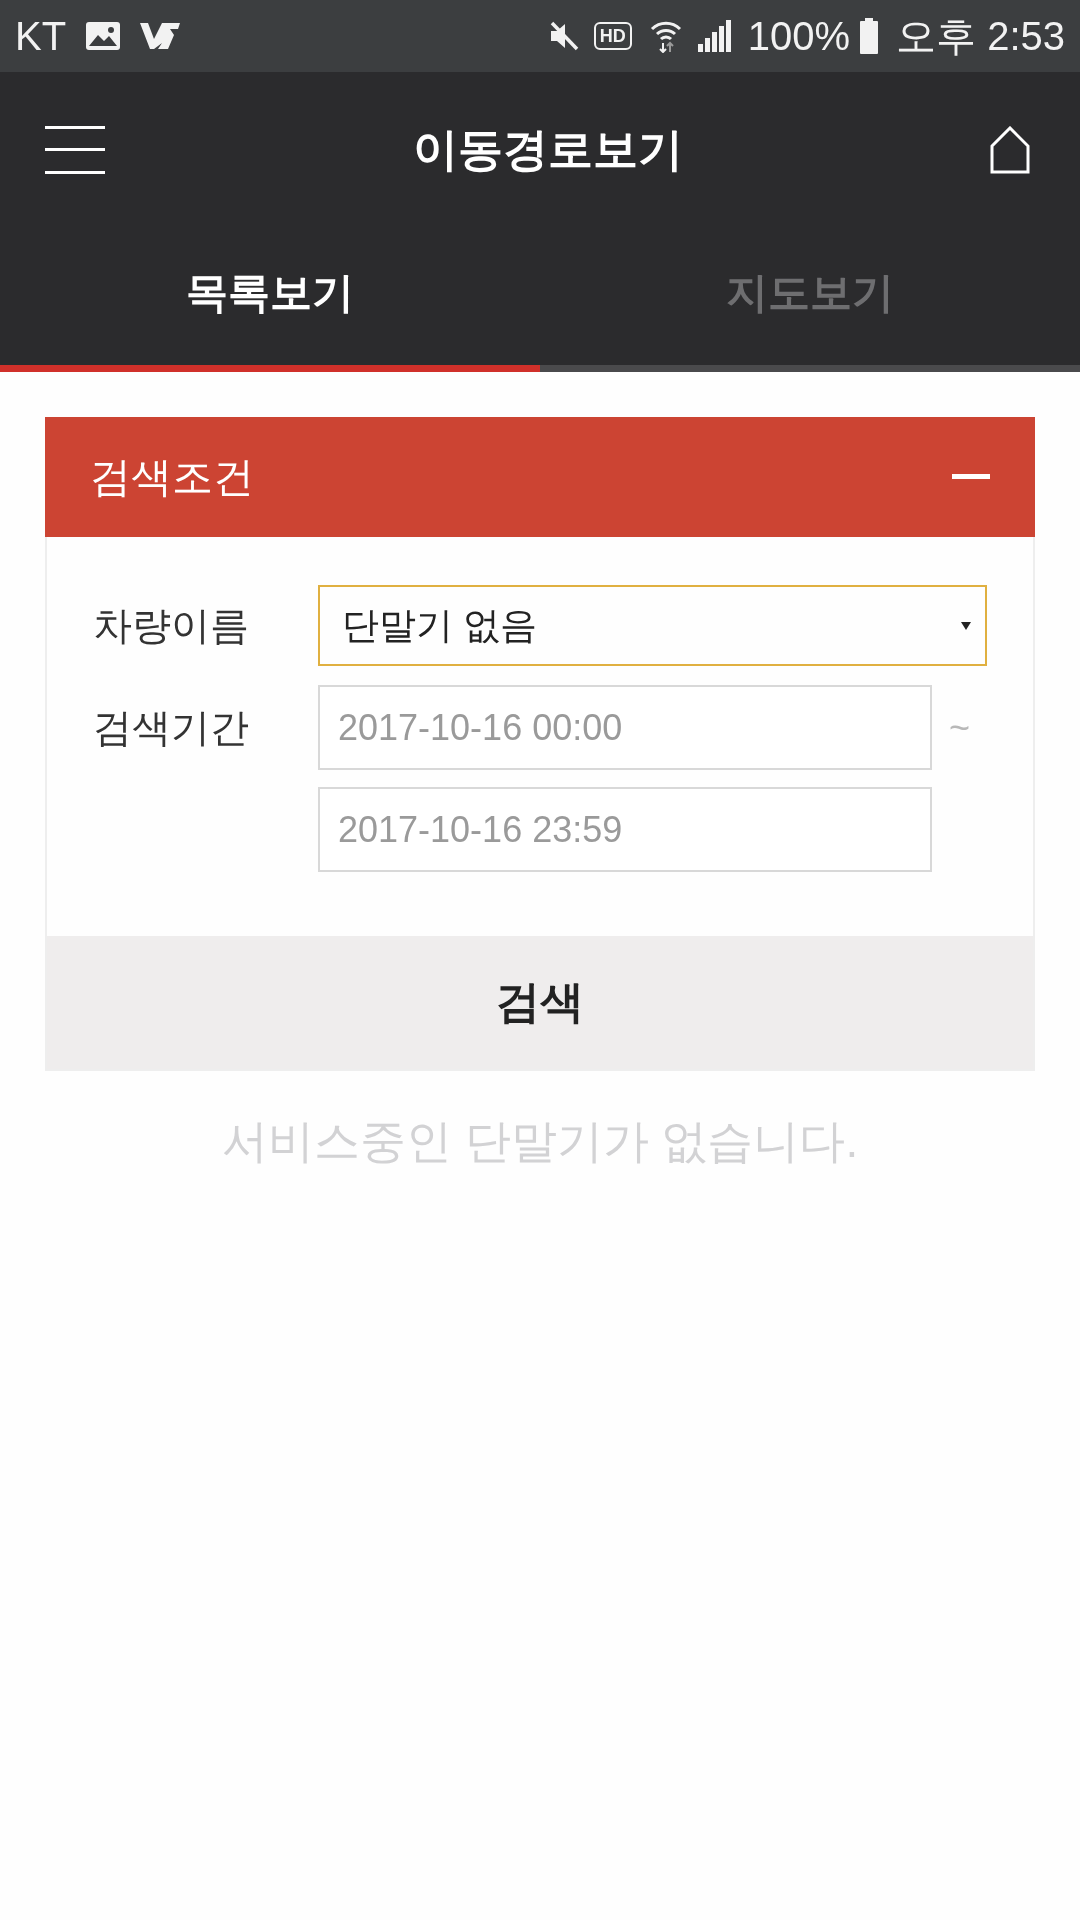 This screenshot has width=1080, height=1920. Describe the element at coordinates (171, 625) in the screenshot. I see `field-label: 차량이름` at that location.